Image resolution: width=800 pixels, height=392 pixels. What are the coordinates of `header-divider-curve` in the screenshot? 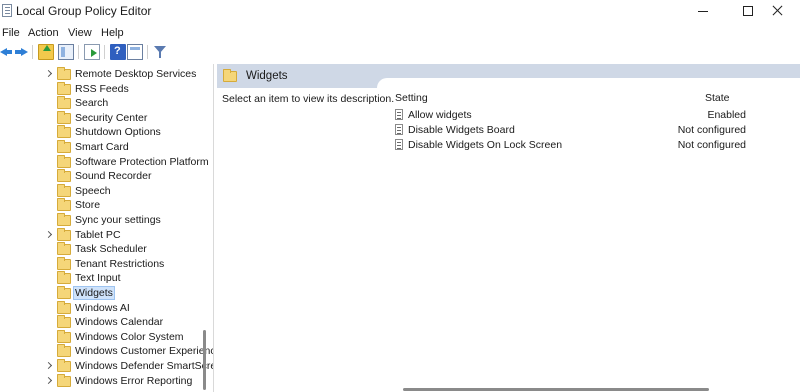 It's located at (588, 83).